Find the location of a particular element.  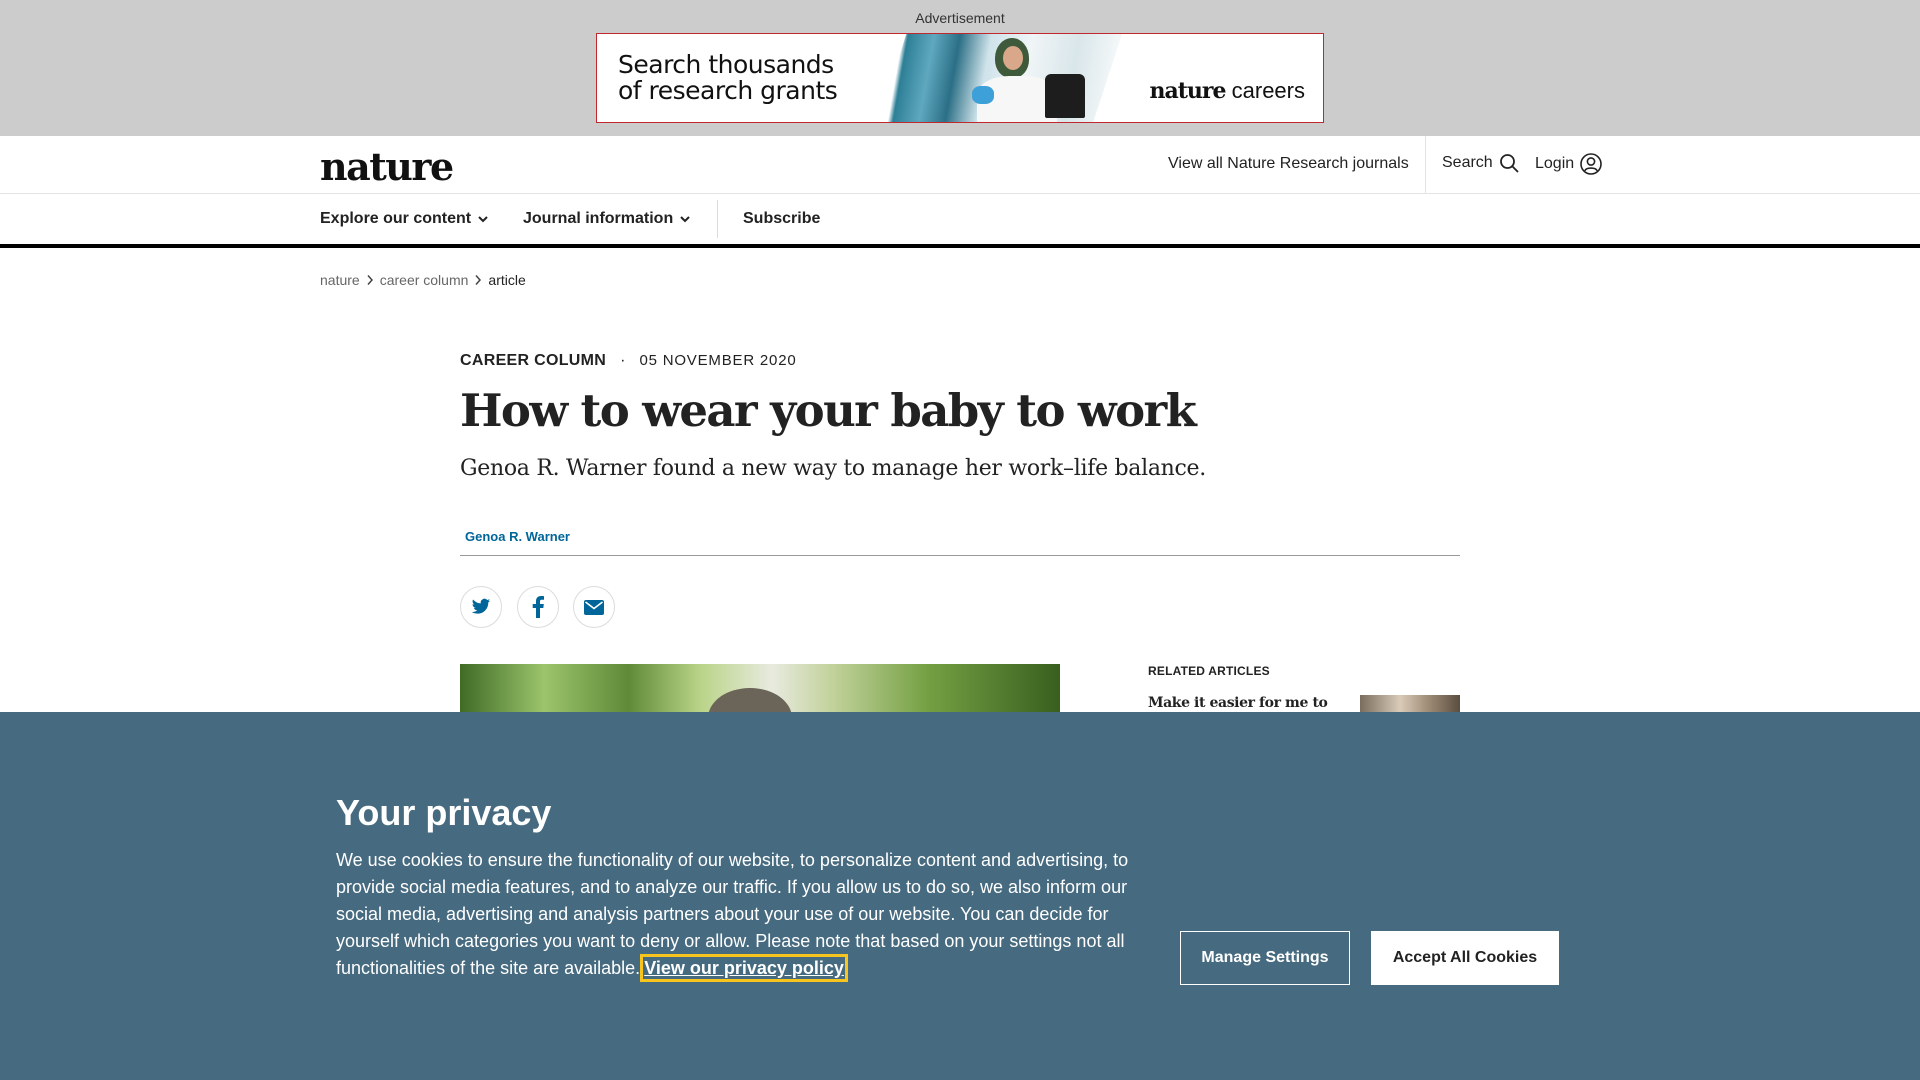

breadcrumb-career-column: career column is located at coordinates (424, 280).